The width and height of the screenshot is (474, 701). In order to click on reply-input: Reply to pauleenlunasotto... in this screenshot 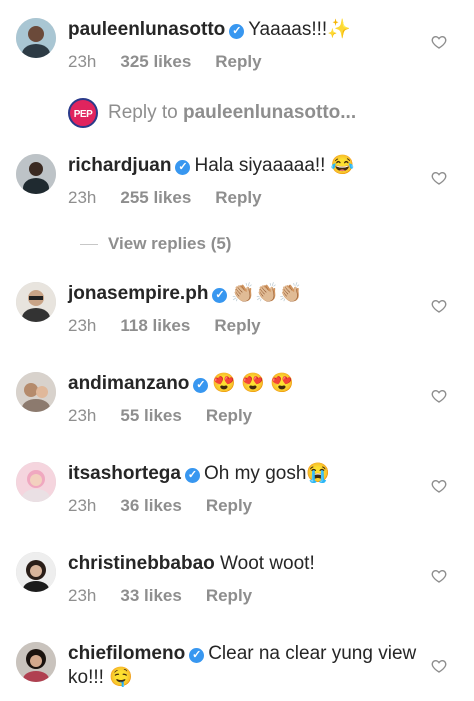, I will do `click(232, 113)`.